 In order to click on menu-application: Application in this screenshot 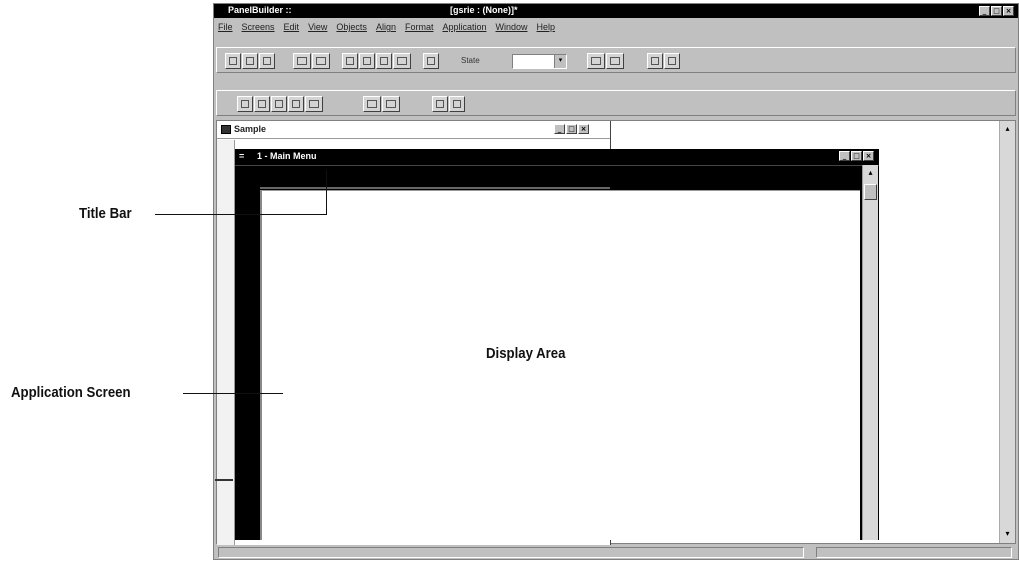, I will do `click(464, 27)`.